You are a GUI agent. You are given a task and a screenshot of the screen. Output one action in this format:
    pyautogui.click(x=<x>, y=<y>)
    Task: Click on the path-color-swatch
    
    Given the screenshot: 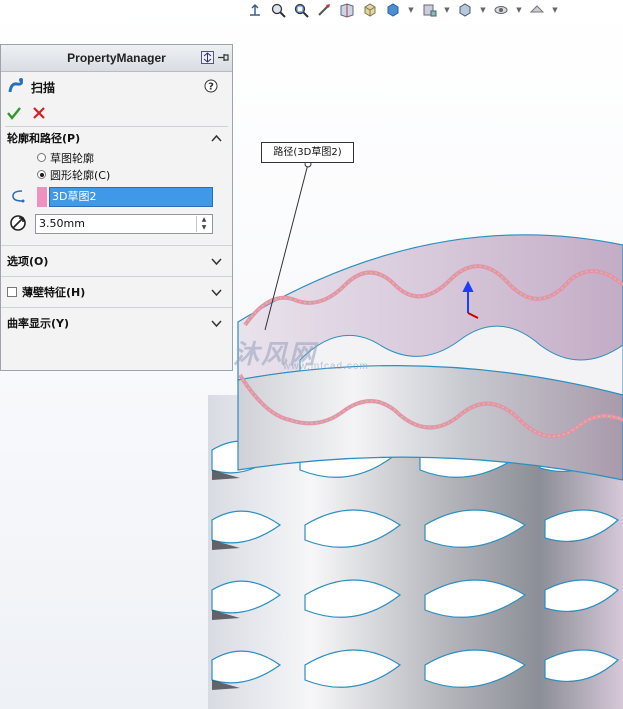 What is the action you would take?
    pyautogui.click(x=42, y=197)
    